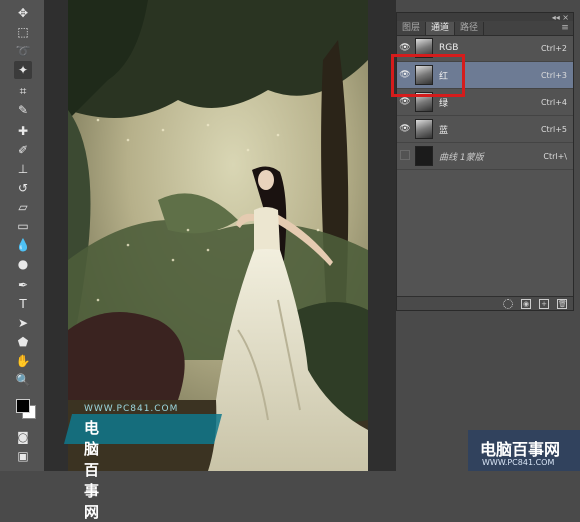 Image resolution: width=580 pixels, height=522 pixels. Describe the element at coordinates (485, 156) in the screenshot. I see `channel-row-curves-mask: 曲线 1蒙版 Ctrl+\` at that location.